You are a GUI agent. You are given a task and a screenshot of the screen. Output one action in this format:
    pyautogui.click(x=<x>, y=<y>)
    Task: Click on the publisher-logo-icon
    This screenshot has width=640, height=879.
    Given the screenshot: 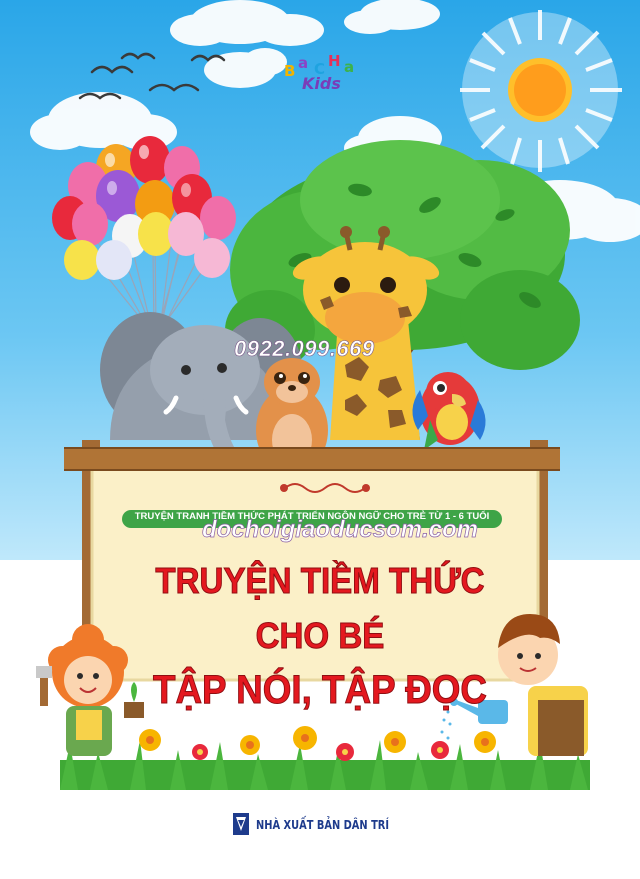 What is the action you would take?
    pyautogui.click(x=241, y=824)
    